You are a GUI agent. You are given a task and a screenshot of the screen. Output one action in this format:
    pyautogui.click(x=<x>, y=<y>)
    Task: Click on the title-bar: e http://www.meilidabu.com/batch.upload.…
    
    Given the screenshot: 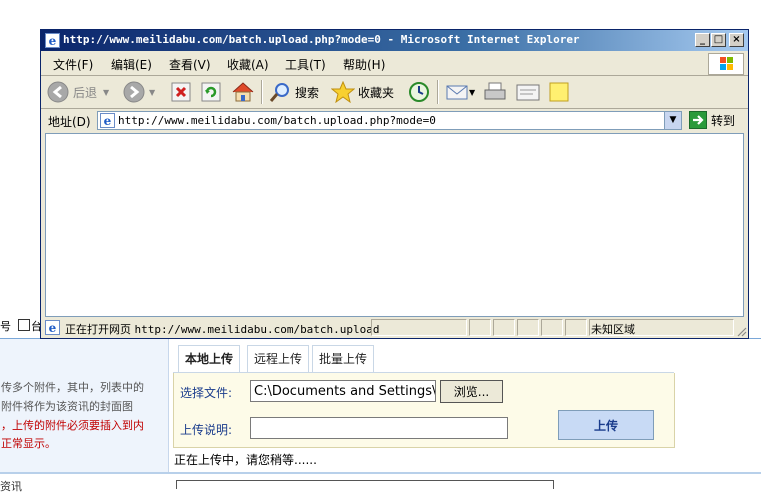 What is the action you would take?
    pyautogui.click(x=394, y=40)
    